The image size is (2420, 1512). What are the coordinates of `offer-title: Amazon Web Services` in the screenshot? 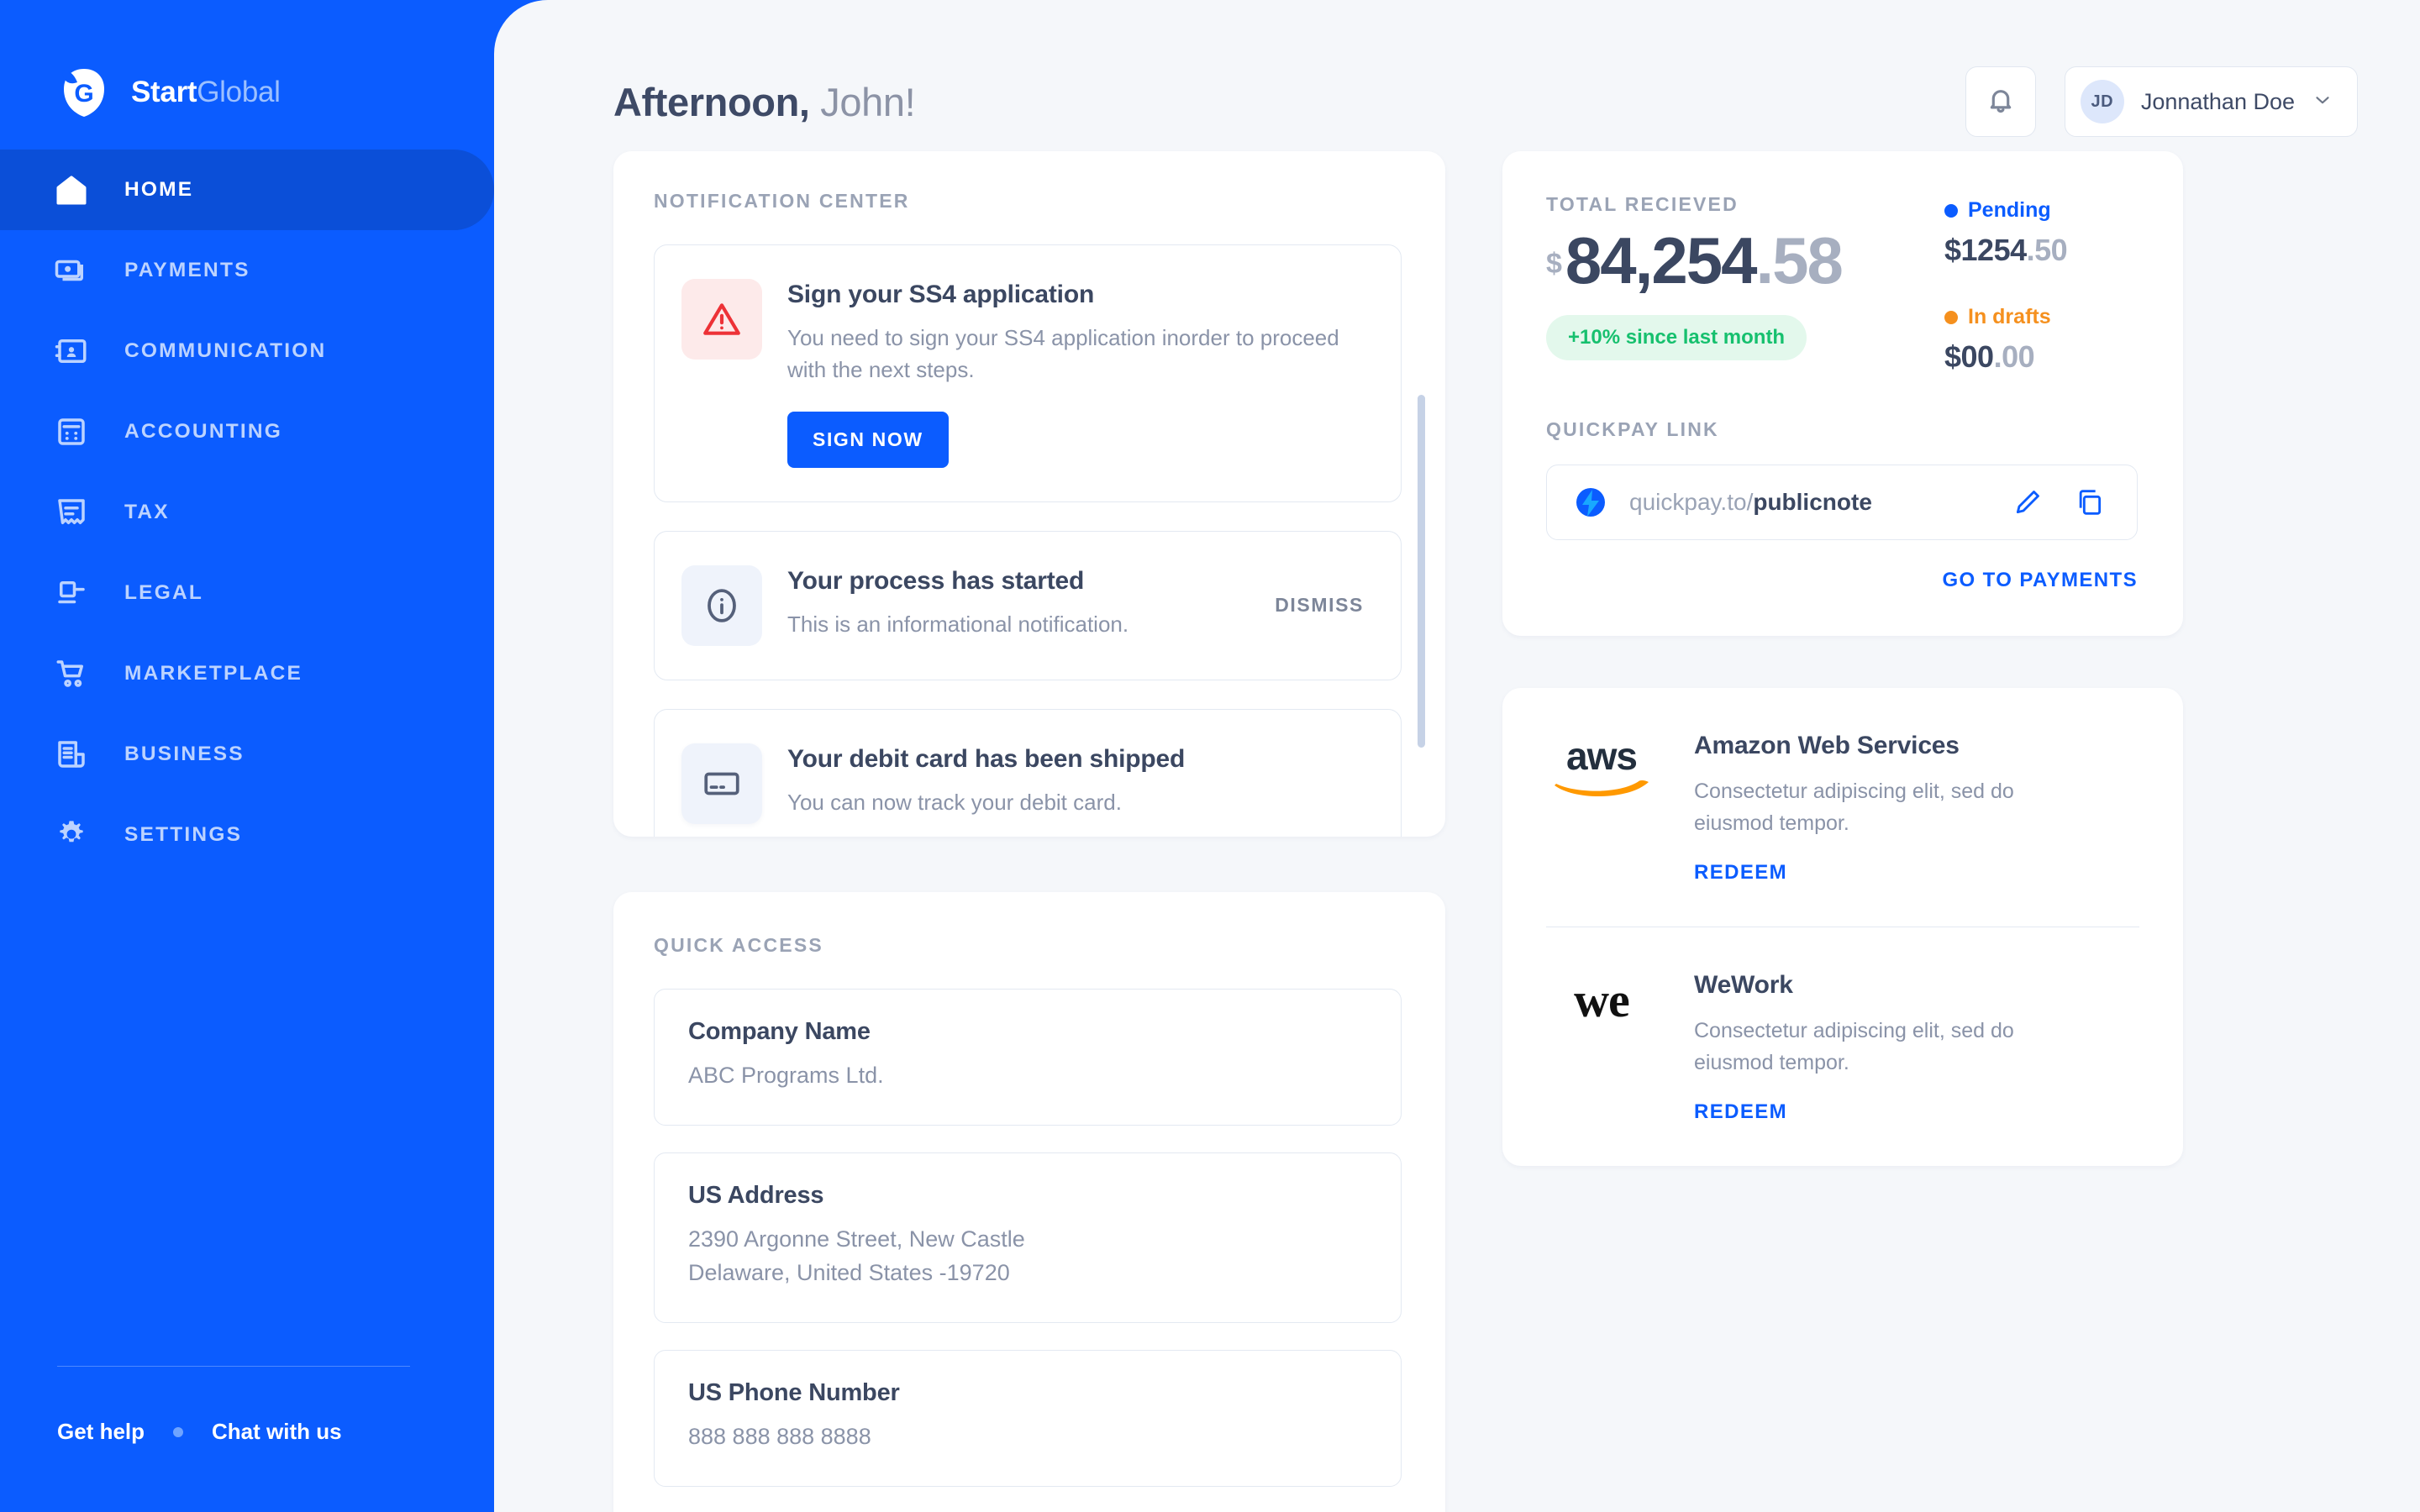 It's located at (1827, 745).